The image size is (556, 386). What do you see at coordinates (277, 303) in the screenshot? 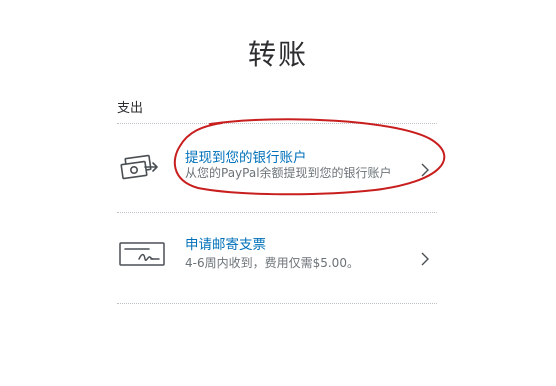
I see `divider` at bounding box center [277, 303].